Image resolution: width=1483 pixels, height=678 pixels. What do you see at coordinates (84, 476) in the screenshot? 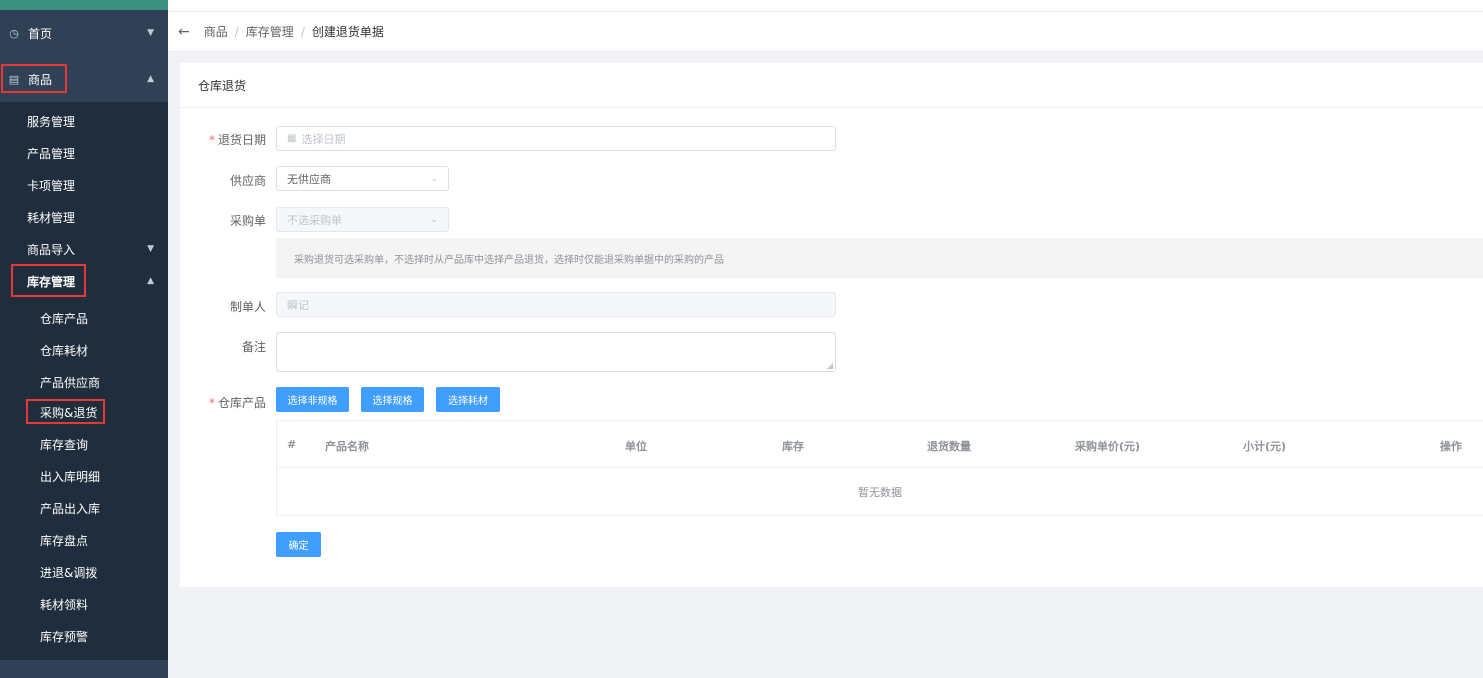
I see `sidebar-item-inout-detail: 出入库明细` at bounding box center [84, 476].